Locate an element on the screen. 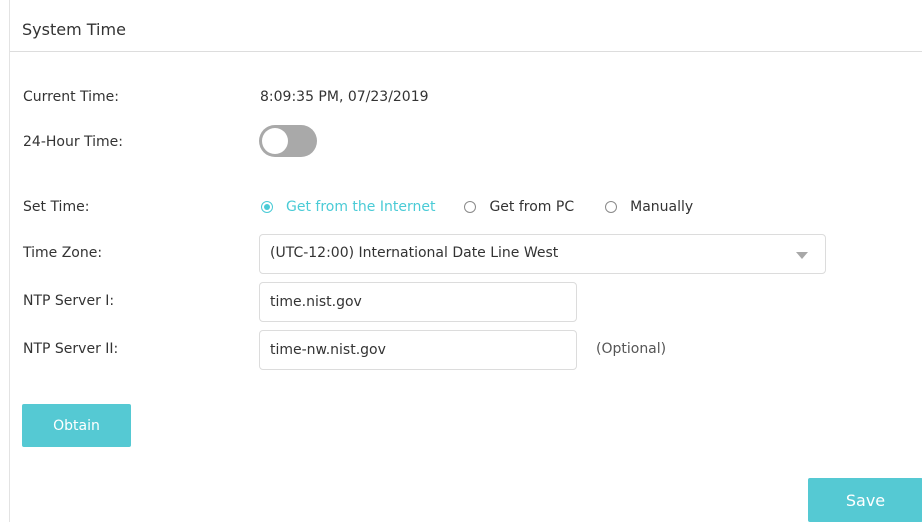  current-time-label: Current Time: is located at coordinates (71, 97).